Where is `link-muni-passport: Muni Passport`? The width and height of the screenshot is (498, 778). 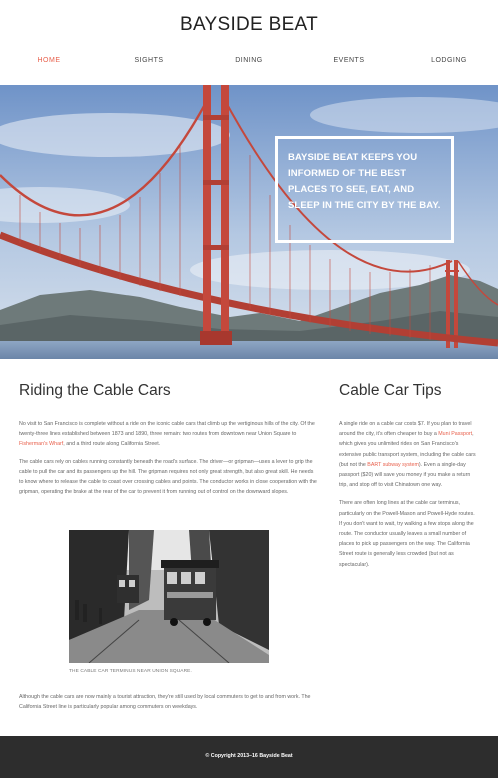 link-muni-passport: Muni Passport is located at coordinates (455, 434).